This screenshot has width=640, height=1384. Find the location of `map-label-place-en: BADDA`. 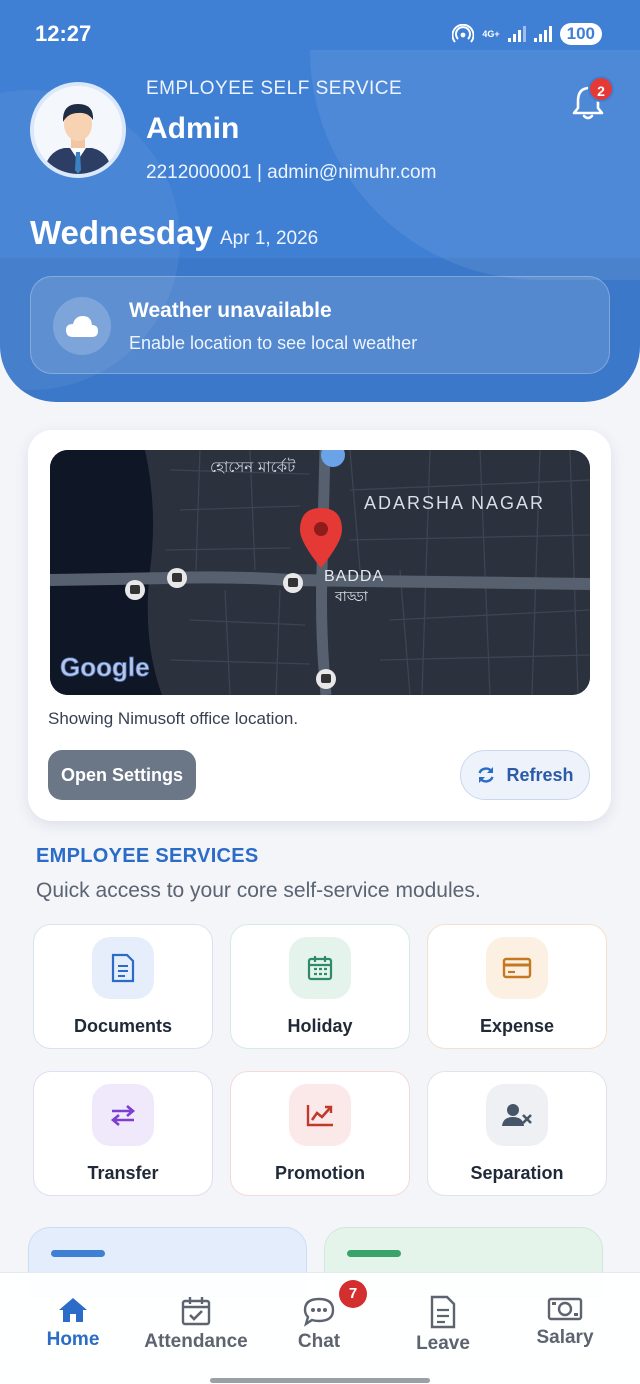

map-label-place-en: BADDA is located at coordinates (354, 576).